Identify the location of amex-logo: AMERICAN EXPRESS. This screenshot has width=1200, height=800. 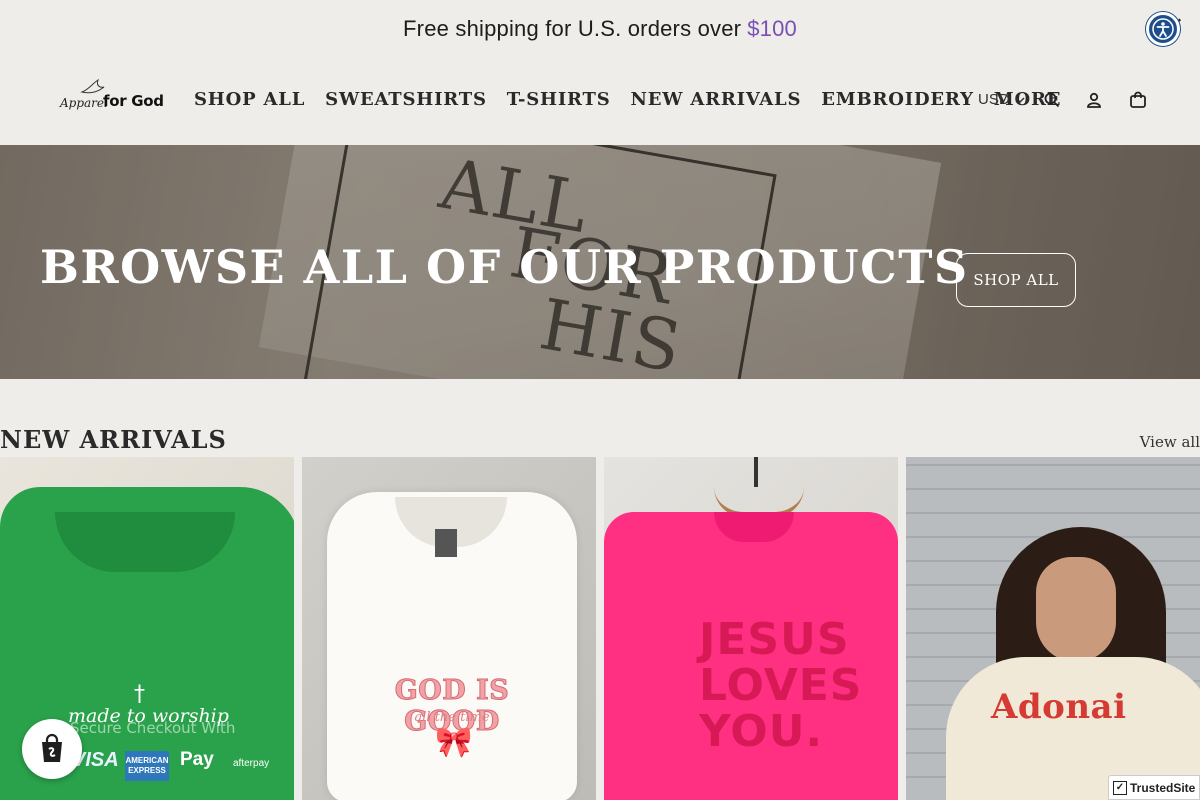
(147, 766).